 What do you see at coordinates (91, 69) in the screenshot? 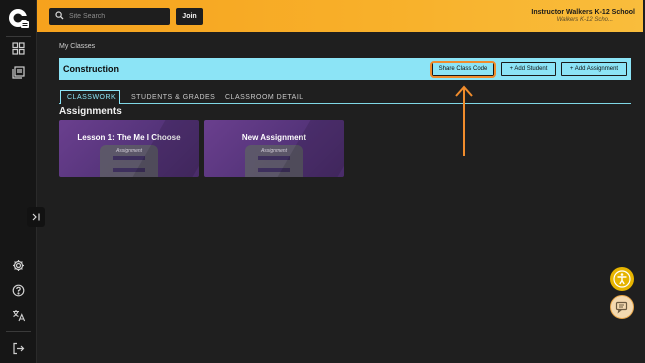
I see `class-title: Construction` at bounding box center [91, 69].